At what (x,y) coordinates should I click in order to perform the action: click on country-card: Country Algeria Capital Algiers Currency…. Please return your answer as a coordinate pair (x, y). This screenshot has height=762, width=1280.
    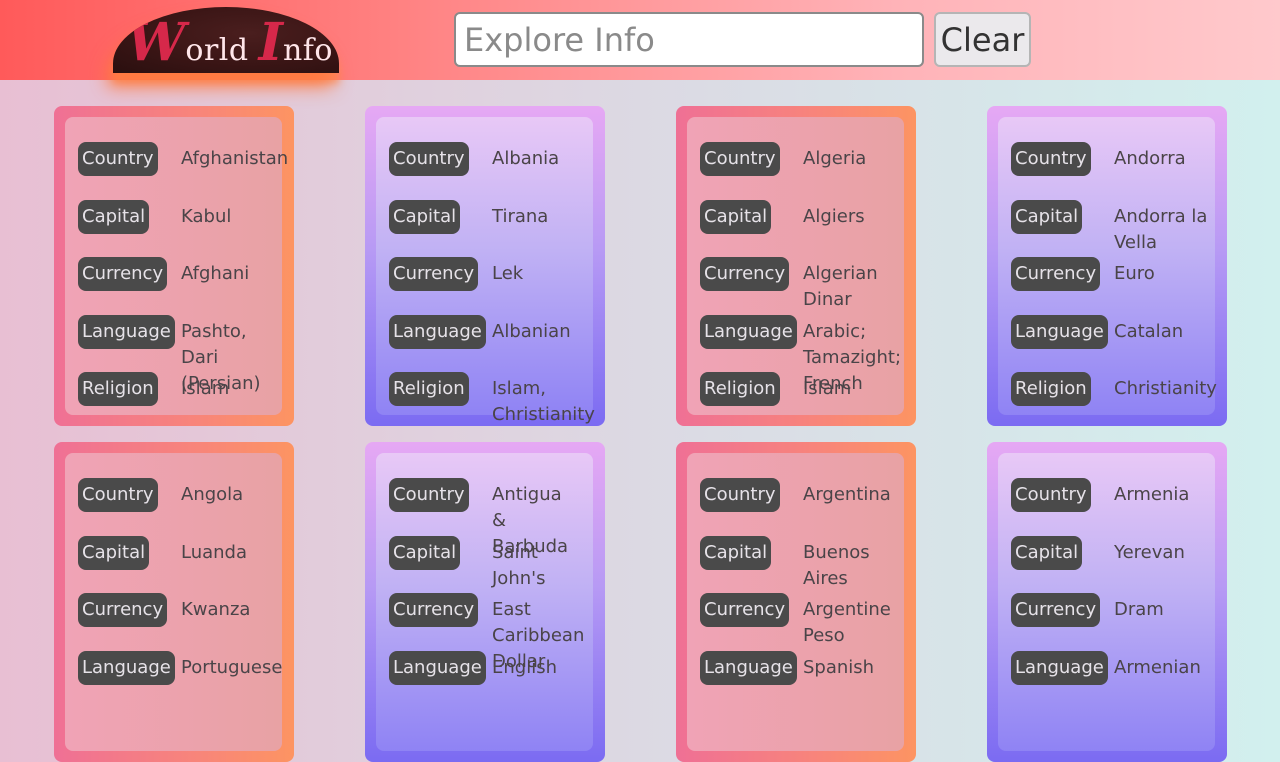
    Looking at the image, I should click on (796, 266).